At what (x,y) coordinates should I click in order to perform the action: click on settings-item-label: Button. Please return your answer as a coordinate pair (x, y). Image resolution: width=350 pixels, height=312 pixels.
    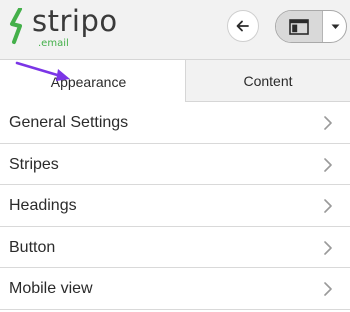
    Looking at the image, I should click on (32, 247).